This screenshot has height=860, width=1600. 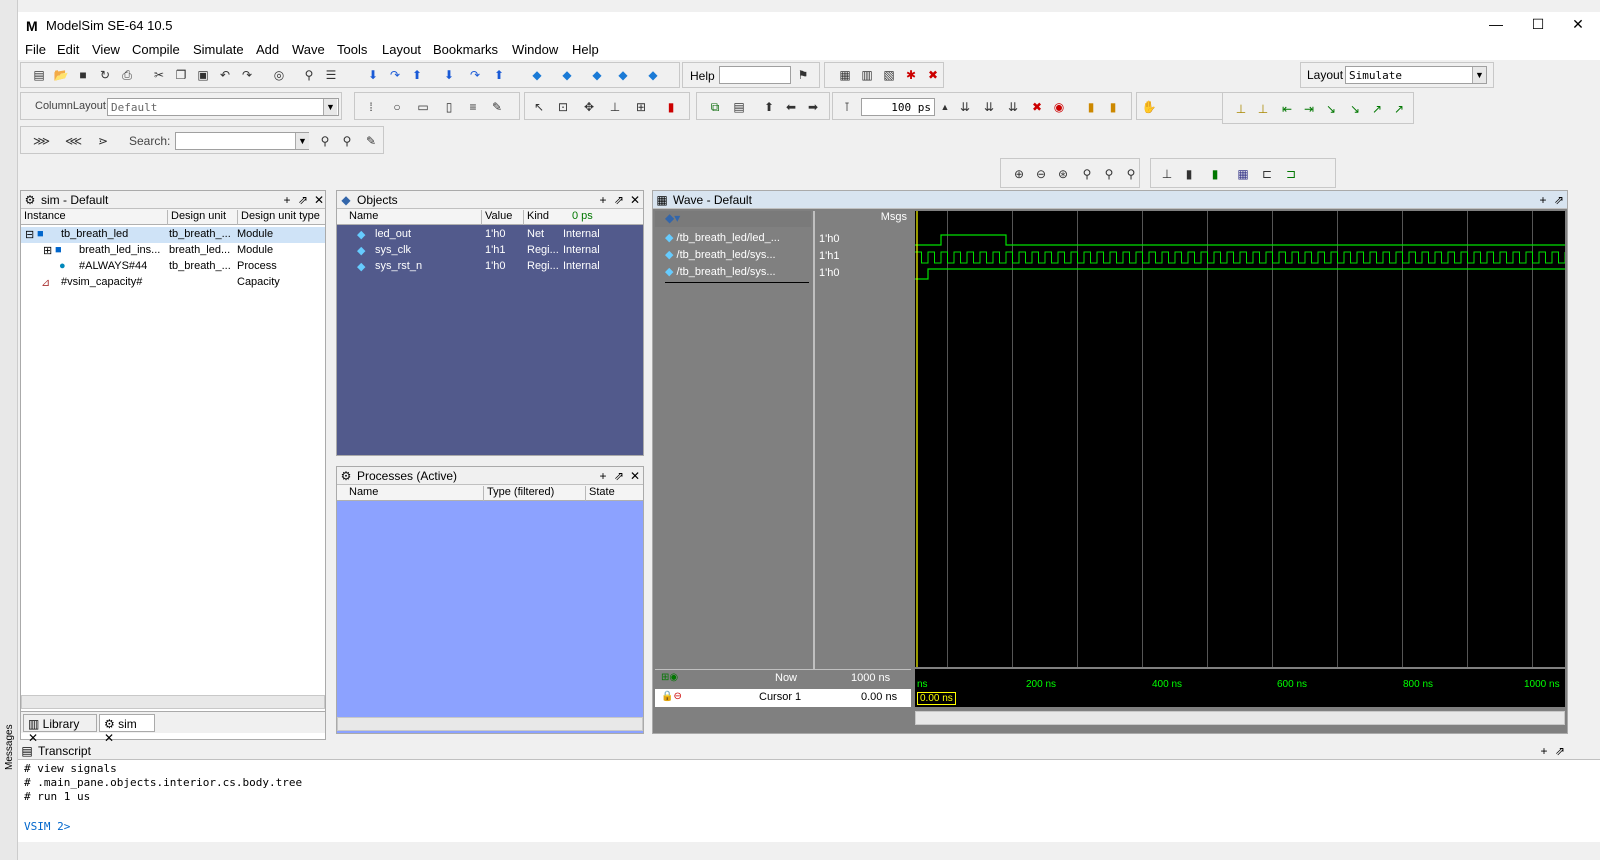 What do you see at coordinates (401, 49) in the screenshot?
I see `menu-layout: Layout` at bounding box center [401, 49].